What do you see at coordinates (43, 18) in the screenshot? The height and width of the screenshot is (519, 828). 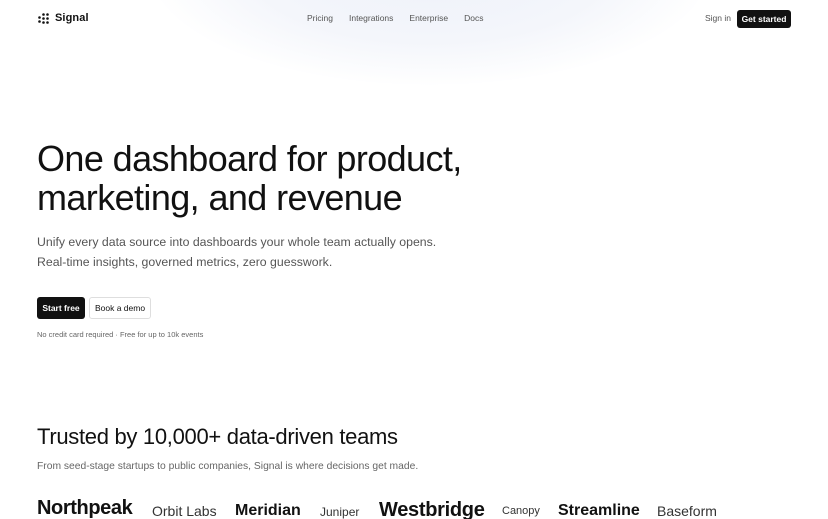 I see `dot-grid-logo-icon` at bounding box center [43, 18].